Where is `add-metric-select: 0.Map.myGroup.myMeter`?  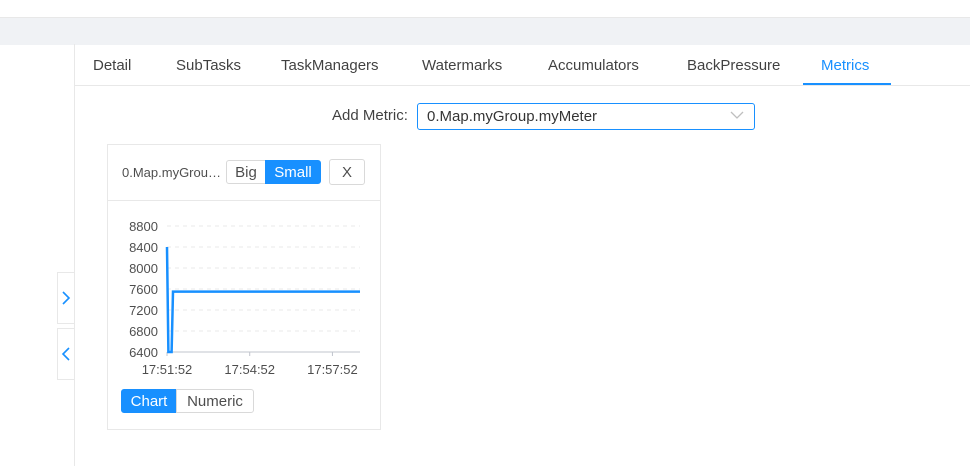
add-metric-select: 0.Map.myGroup.myMeter is located at coordinates (586, 116).